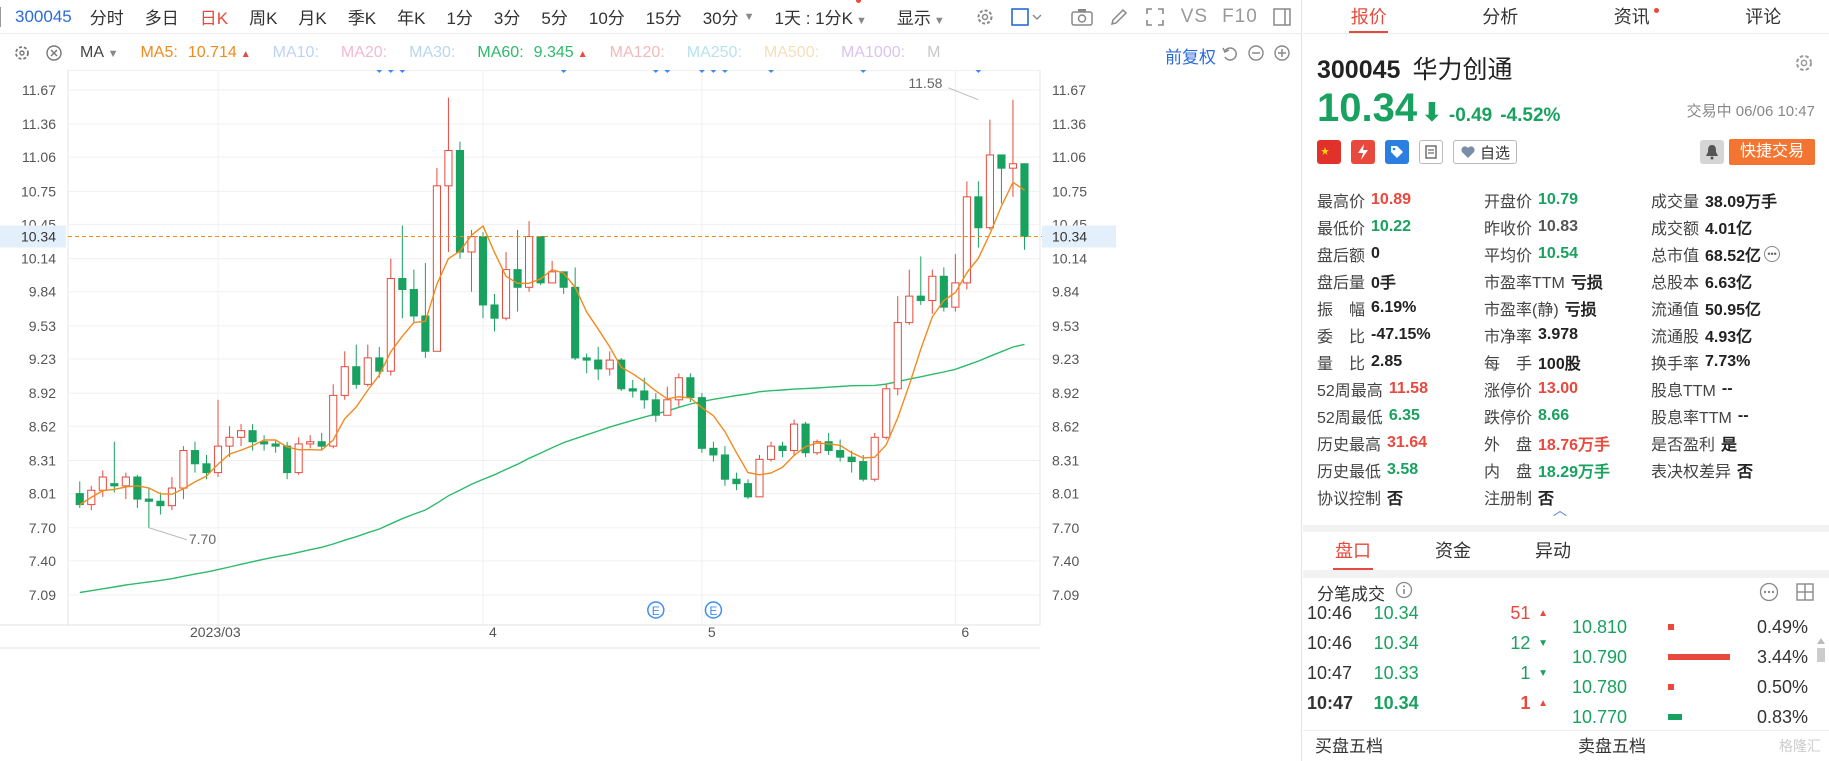 The image size is (1829, 761). I want to click on bell-icon, so click(1712, 152).